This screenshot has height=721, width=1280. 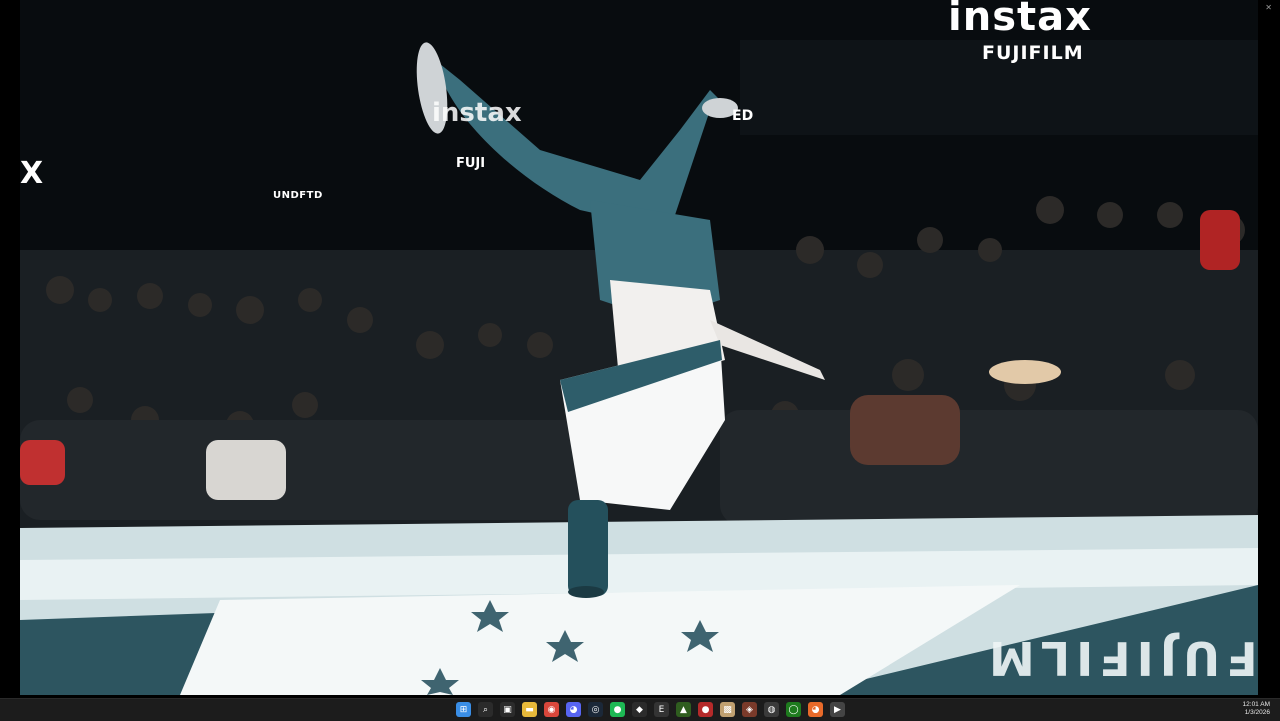 What do you see at coordinates (463, 709) in the screenshot?
I see `start-icon: ⊞` at bounding box center [463, 709].